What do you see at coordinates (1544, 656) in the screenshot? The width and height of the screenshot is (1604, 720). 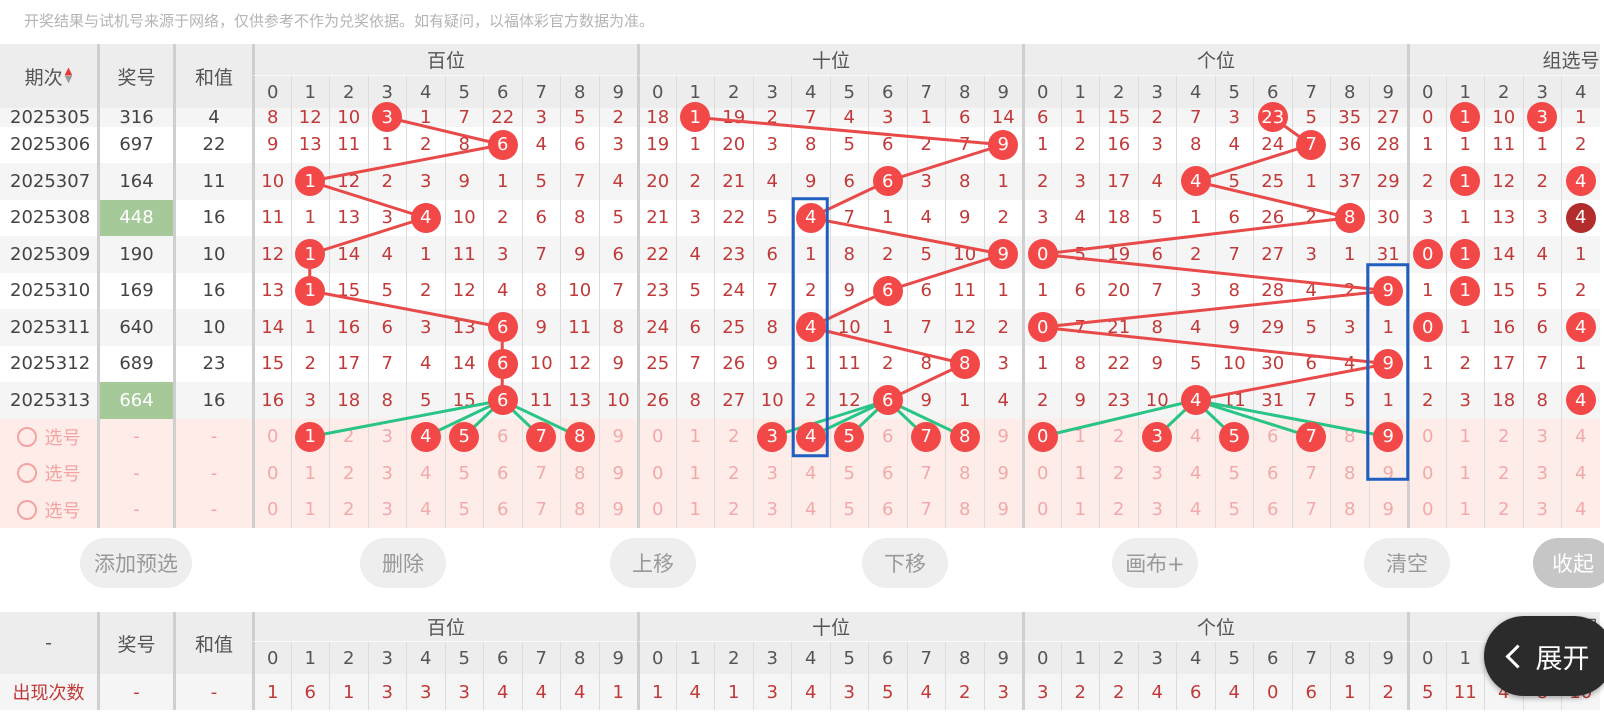 I see `expand-button: 展开` at bounding box center [1544, 656].